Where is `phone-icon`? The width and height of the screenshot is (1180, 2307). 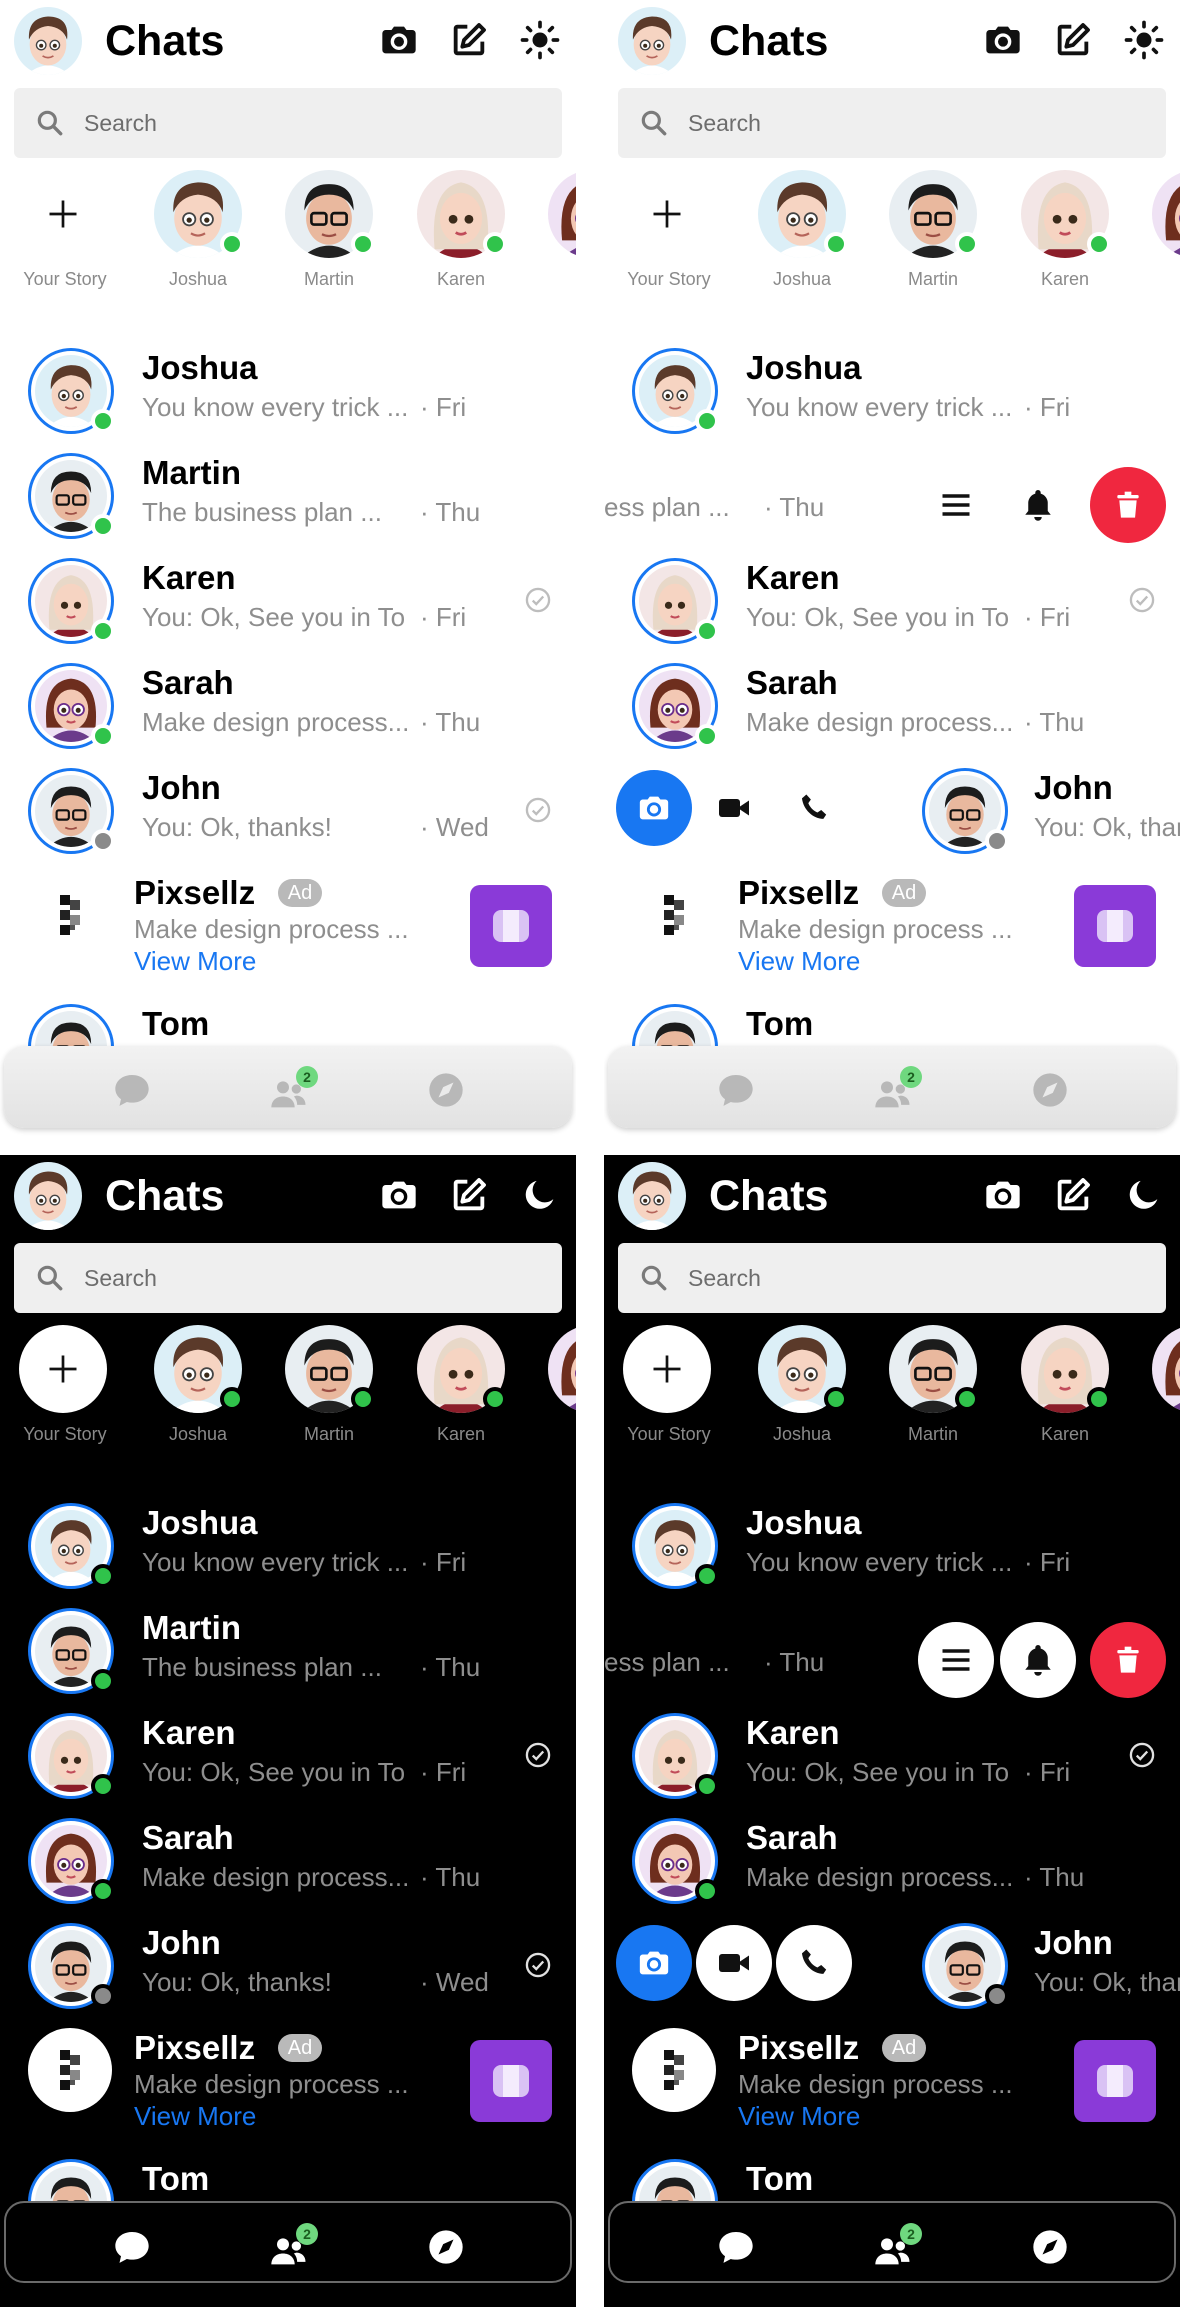
phone-icon is located at coordinates (814, 808).